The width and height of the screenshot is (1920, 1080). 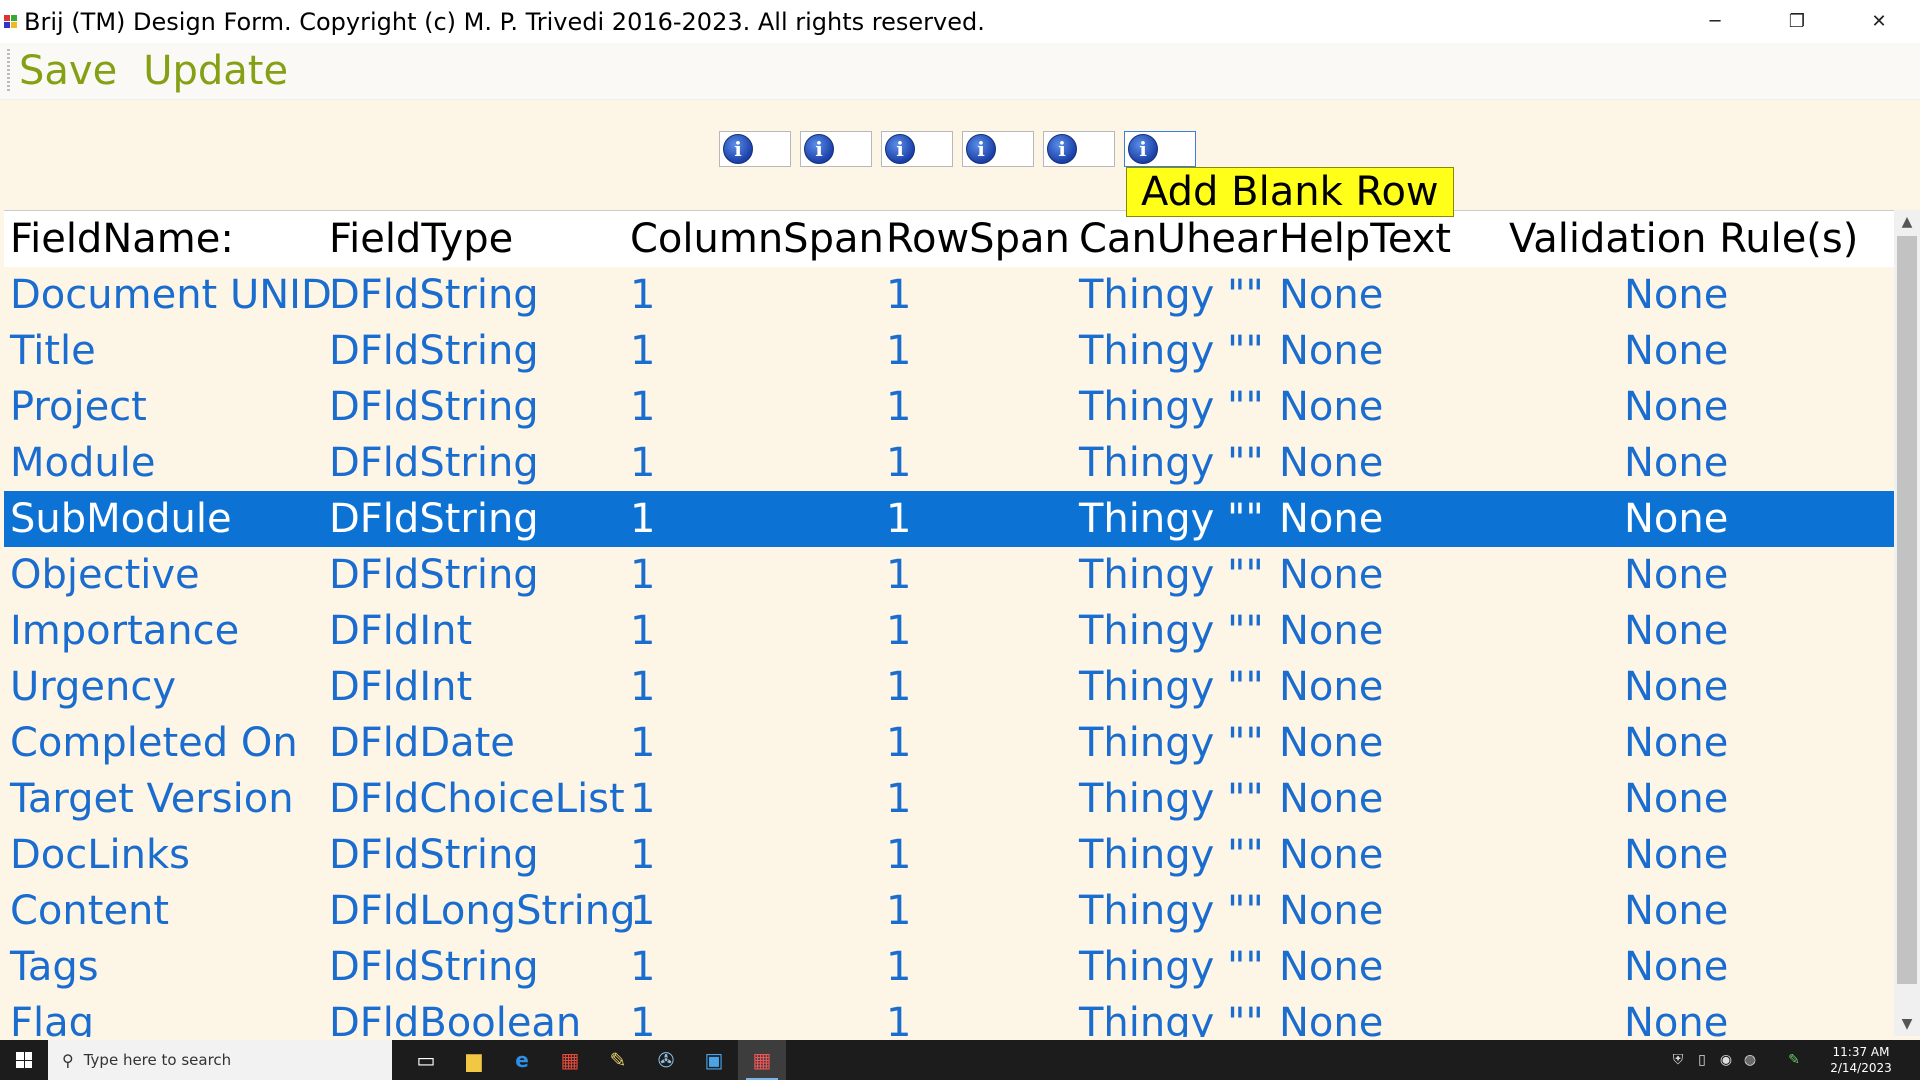 I want to click on cell-field-name: Objective, so click(x=105, y=575).